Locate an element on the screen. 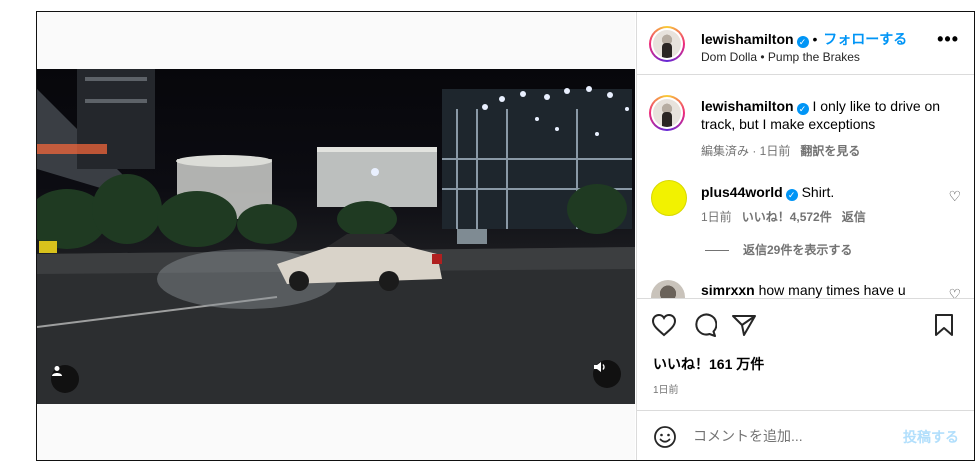 The width and height of the screenshot is (980, 475). comment-icon is located at coordinates (704, 325).